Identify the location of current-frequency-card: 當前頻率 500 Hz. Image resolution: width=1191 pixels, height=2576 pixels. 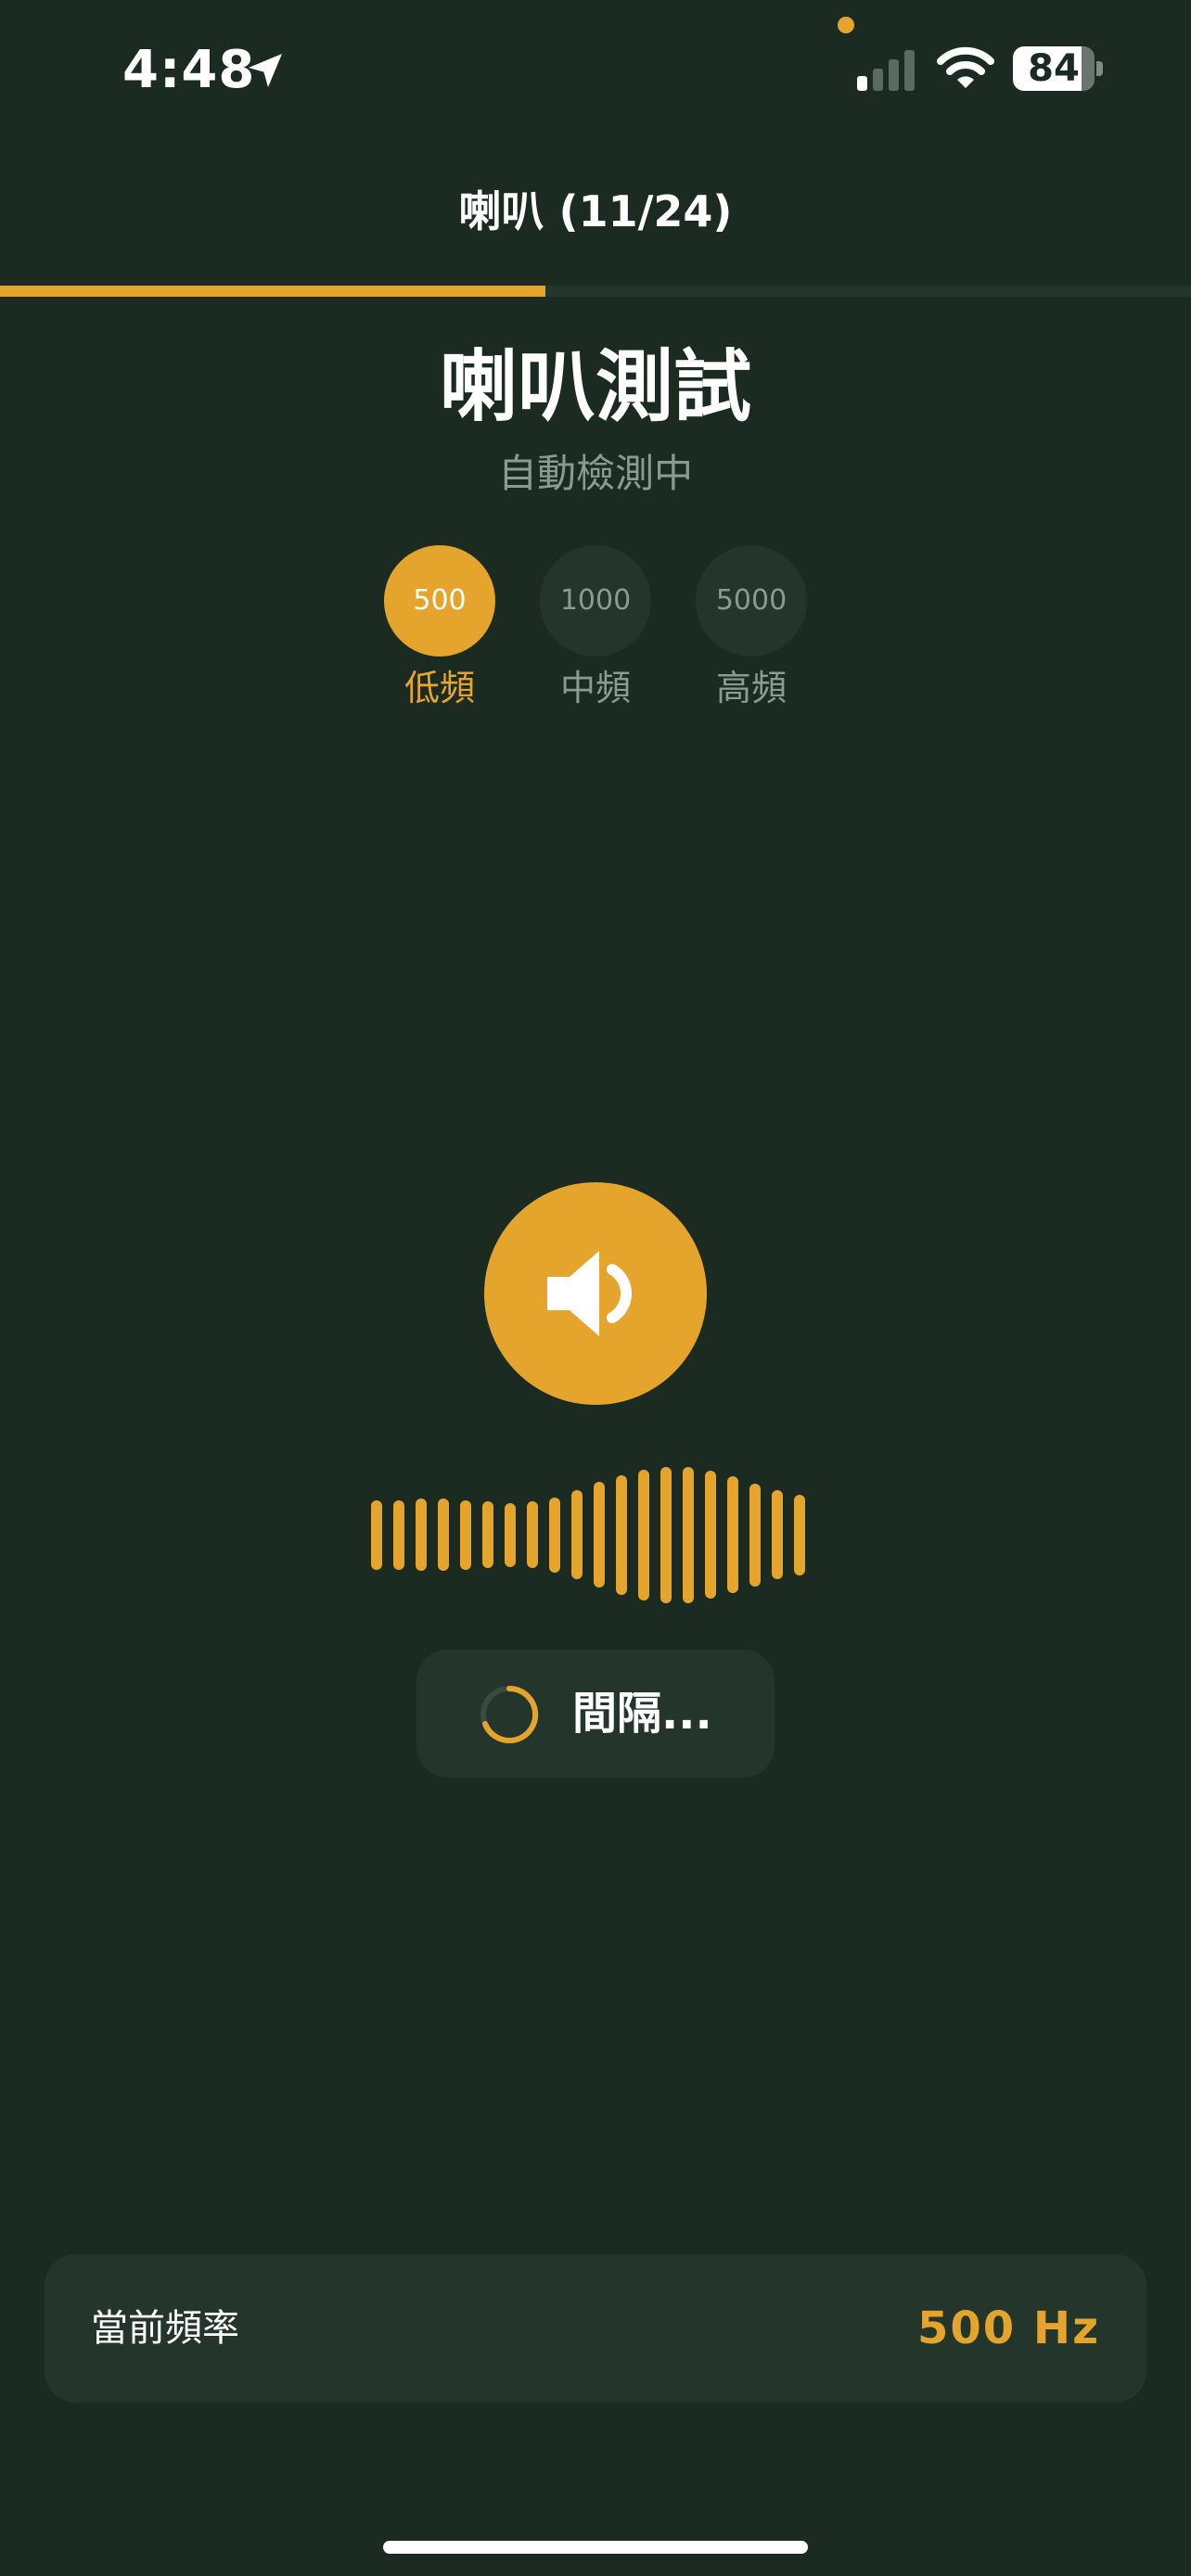
(595, 2328).